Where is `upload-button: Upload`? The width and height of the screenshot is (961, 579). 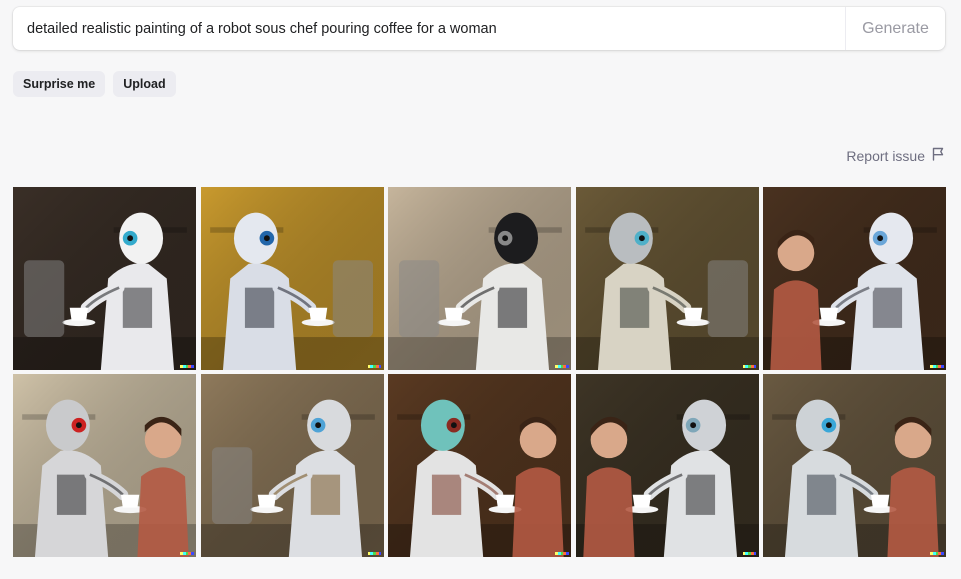 upload-button: Upload is located at coordinates (144, 84).